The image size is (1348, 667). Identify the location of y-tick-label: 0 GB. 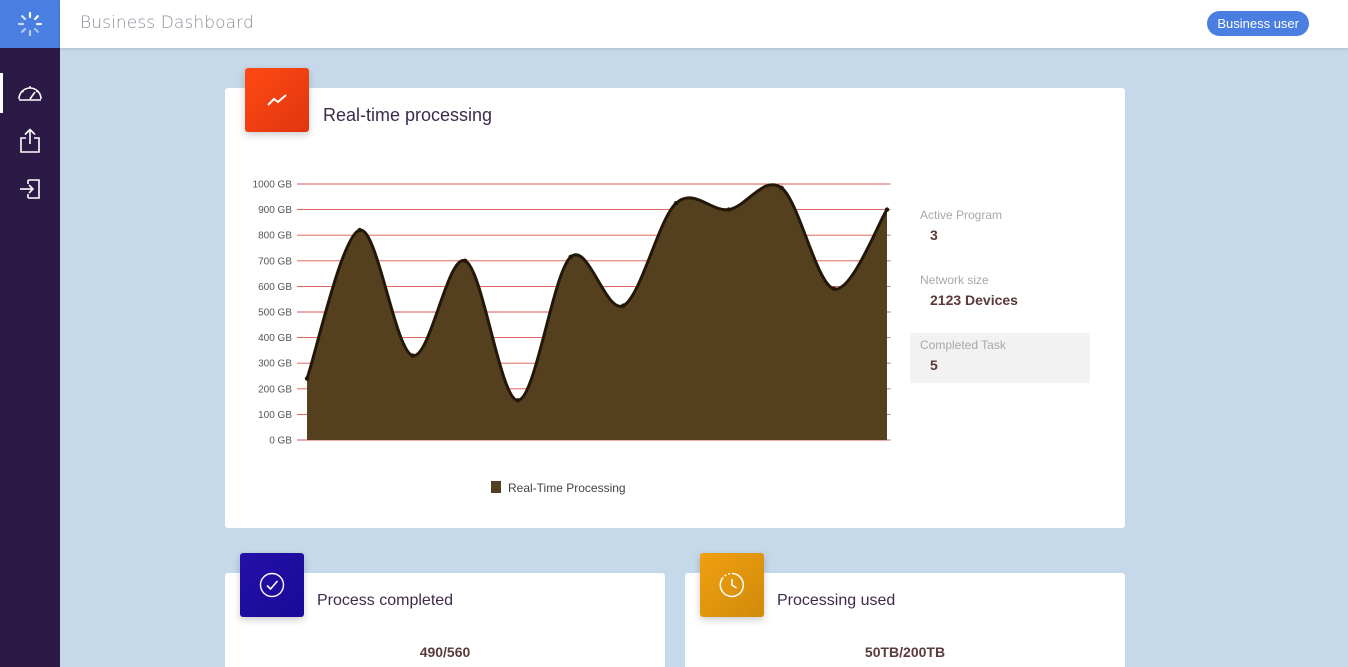
(280, 441).